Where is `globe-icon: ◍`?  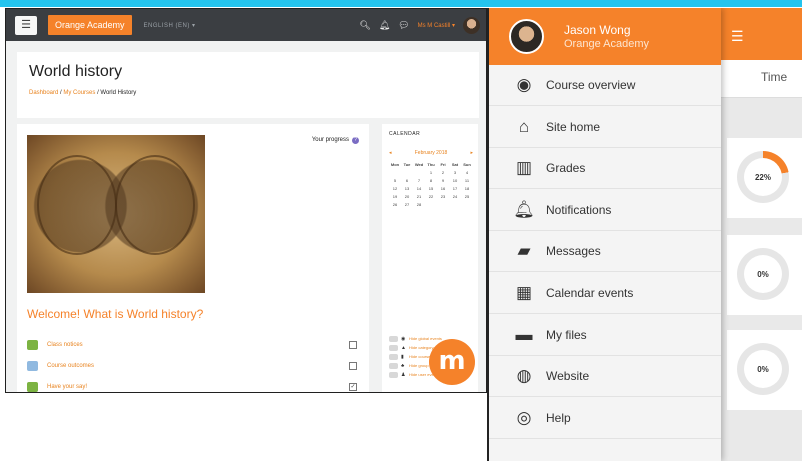 globe-icon: ◍ is located at coordinates (524, 376).